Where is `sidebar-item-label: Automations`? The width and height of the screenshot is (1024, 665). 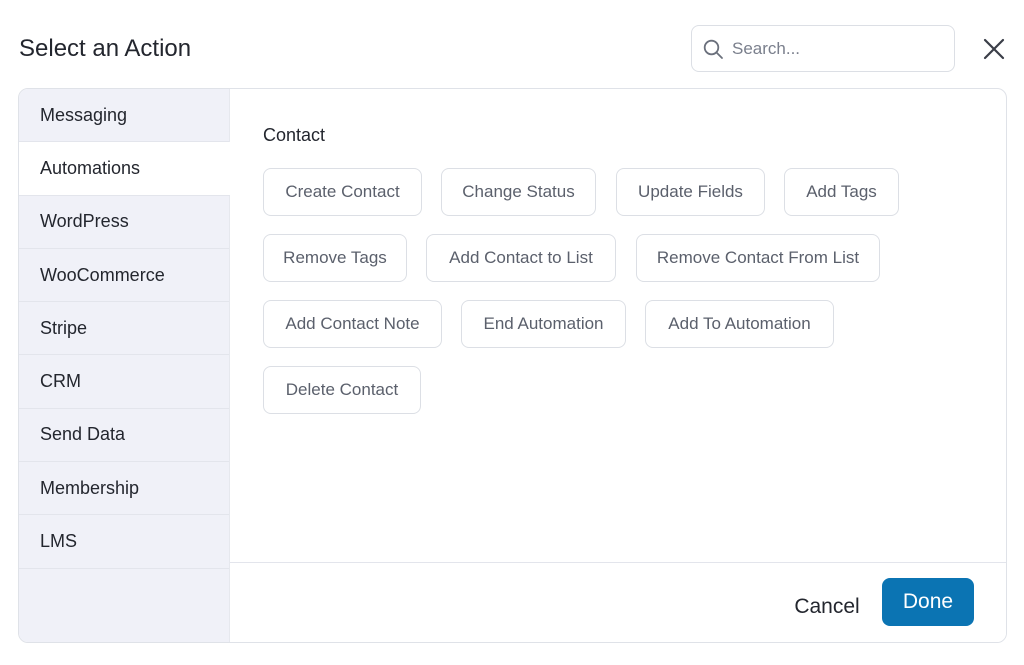
sidebar-item-label: Automations is located at coordinates (90, 167).